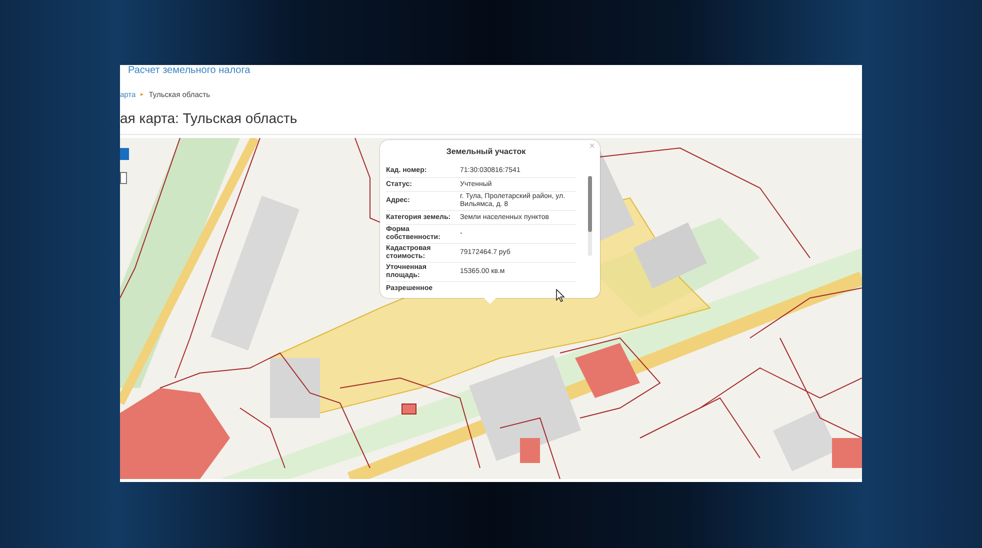 Image resolution: width=982 pixels, height=548 pixels. Describe the element at coordinates (123, 178) in the screenshot. I see `map-control-button` at that location.